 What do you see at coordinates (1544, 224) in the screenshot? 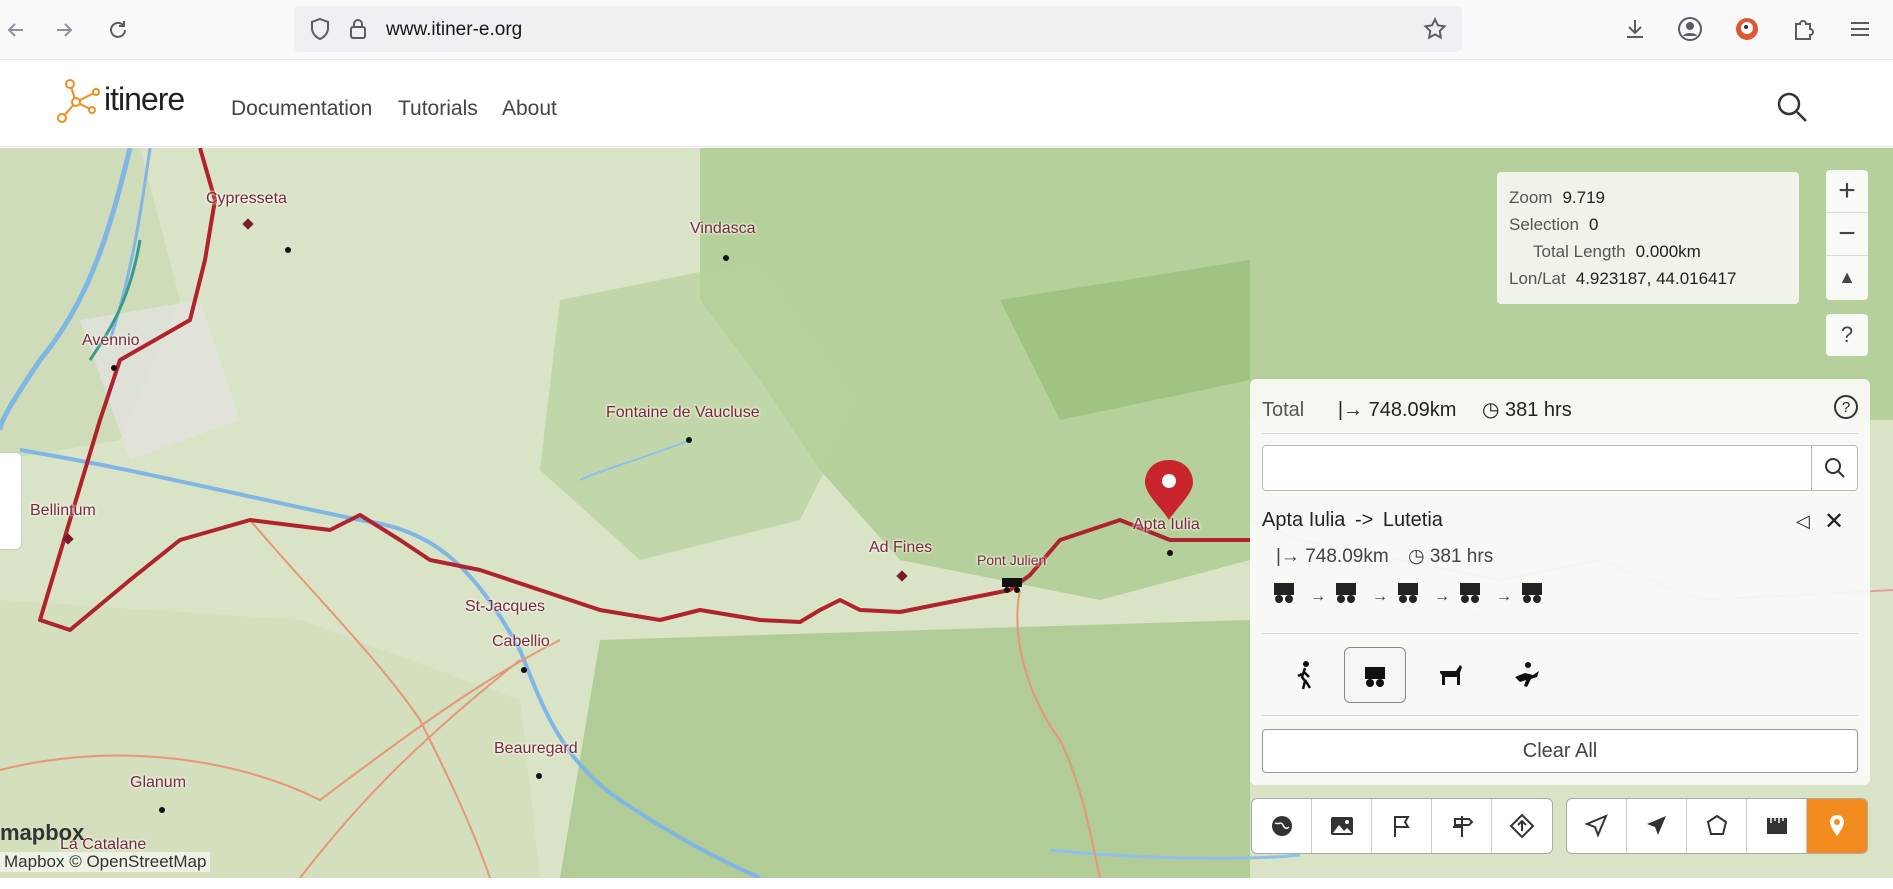
I see `selection-label: Selection` at bounding box center [1544, 224].